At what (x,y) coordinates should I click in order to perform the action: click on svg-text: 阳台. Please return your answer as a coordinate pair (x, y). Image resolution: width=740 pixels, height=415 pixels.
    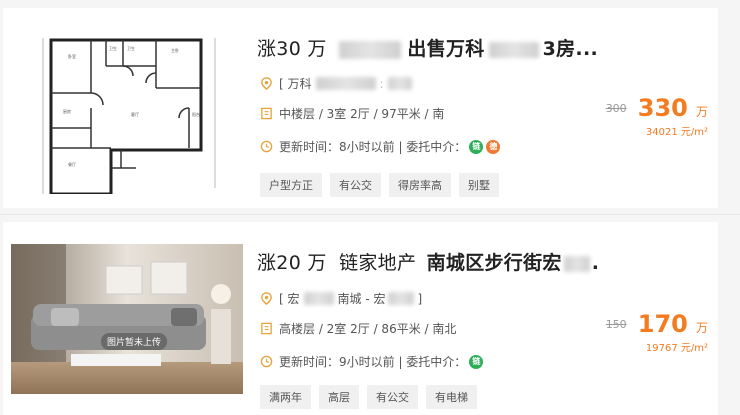
    Looking at the image, I should click on (196, 114).